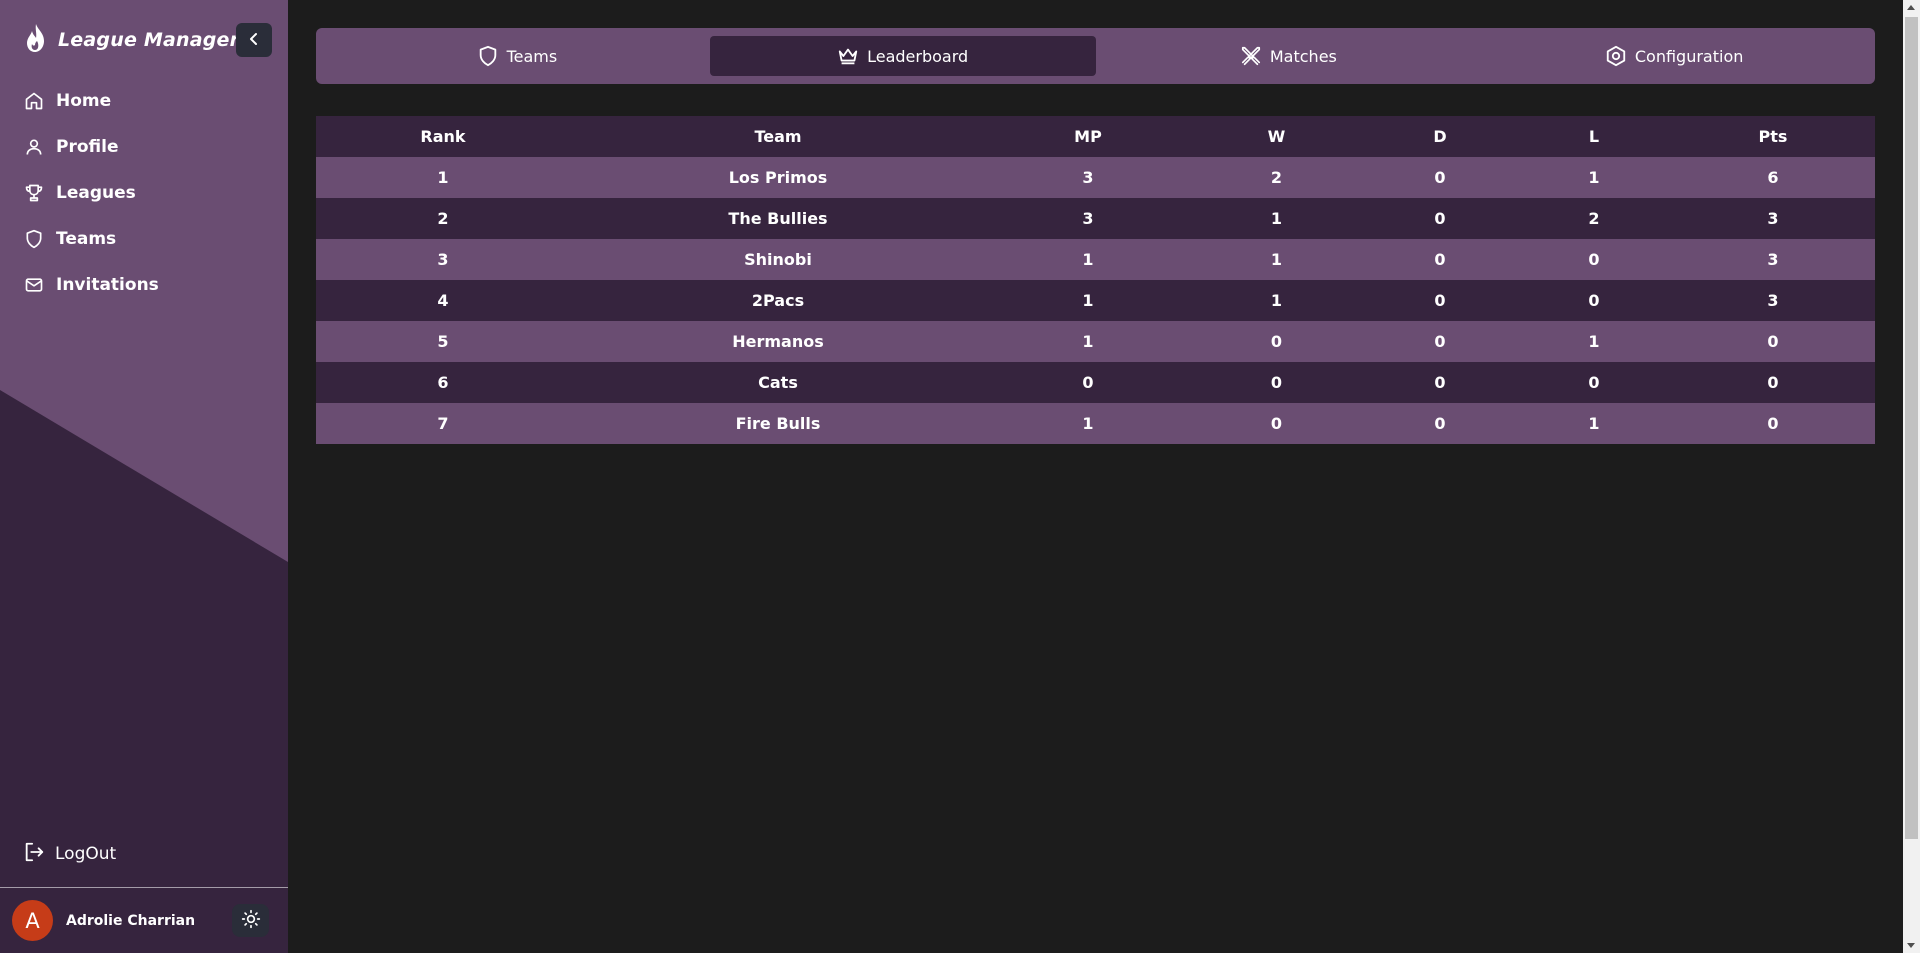 This screenshot has width=1920, height=953. What do you see at coordinates (250, 920) in the screenshot?
I see `theme-toggle-button` at bounding box center [250, 920].